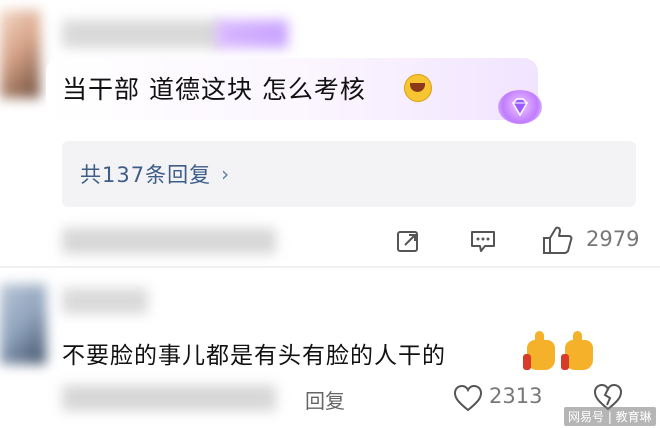 The image size is (660, 428). What do you see at coordinates (468, 400) in the screenshot?
I see `heart-icon` at bounding box center [468, 400].